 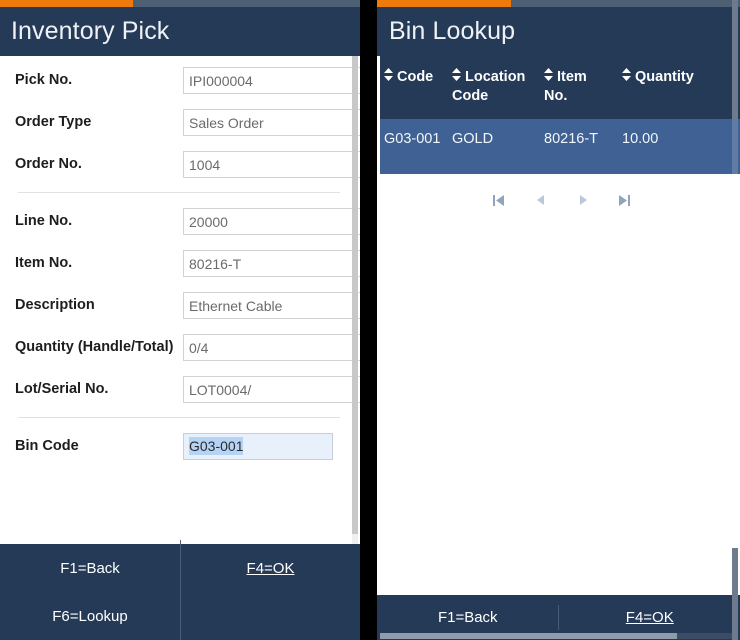 What do you see at coordinates (625, 200) in the screenshot?
I see `last-page-icon` at bounding box center [625, 200].